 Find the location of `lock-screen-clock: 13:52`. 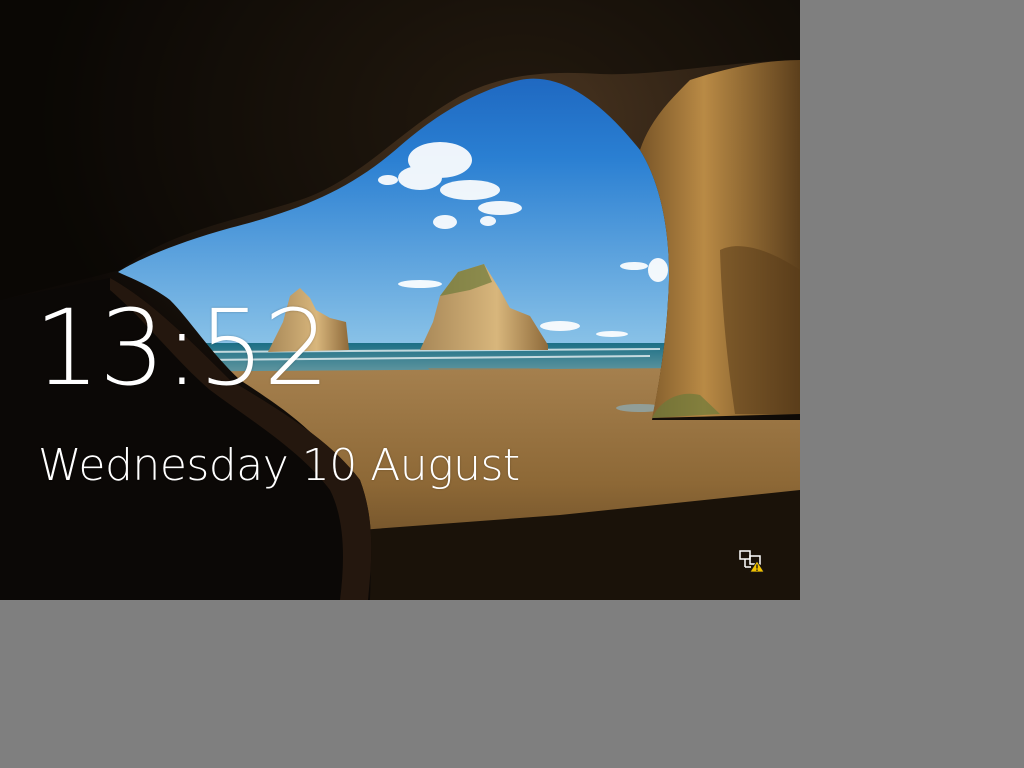

lock-screen-clock: 13:52 is located at coordinates (182, 348).